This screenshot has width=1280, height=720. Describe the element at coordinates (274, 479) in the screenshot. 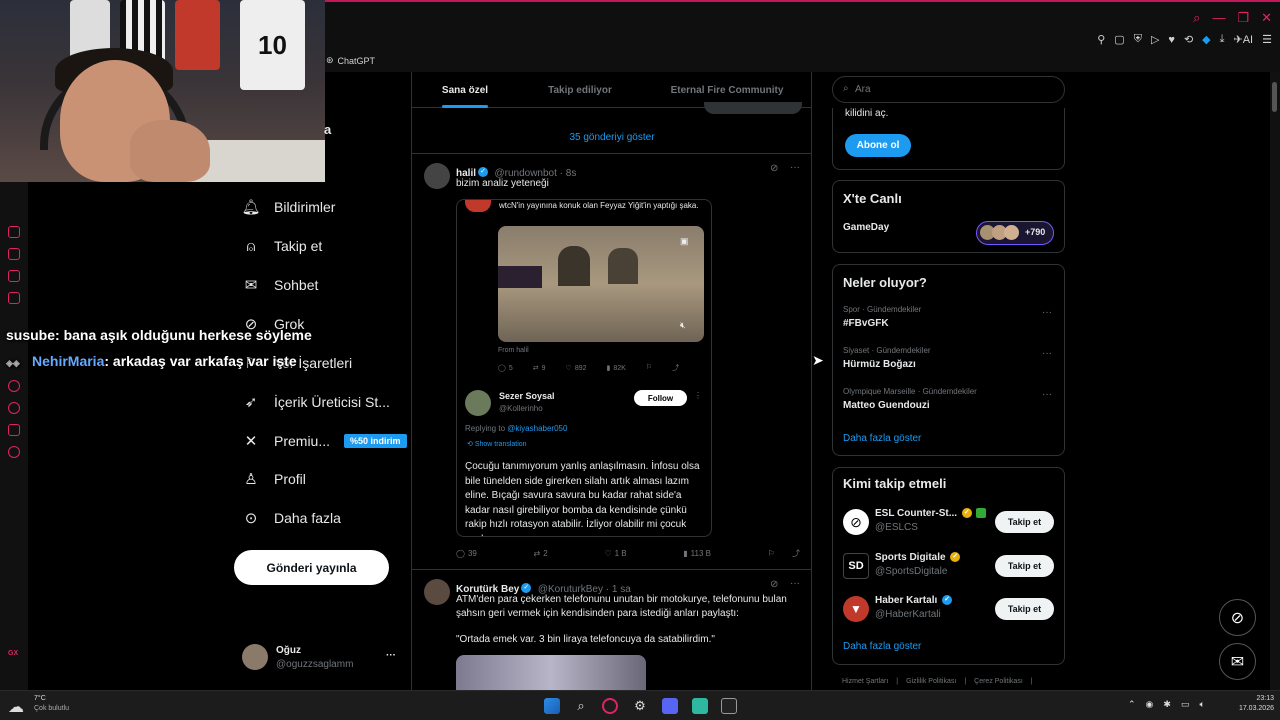

I see `nav-profile: ♙ Profil` at that location.